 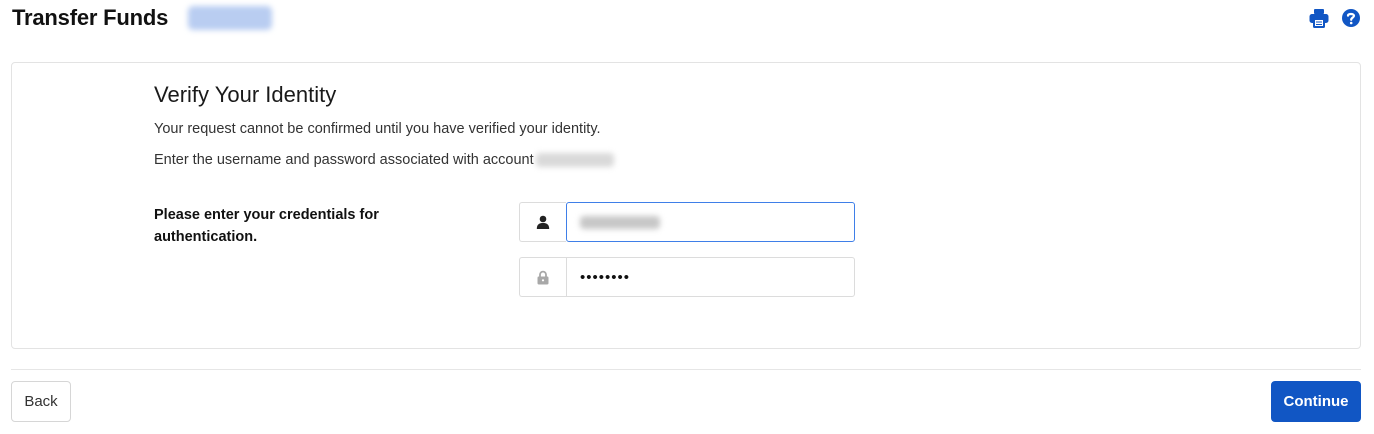 What do you see at coordinates (686, 369) in the screenshot?
I see `footer-divider` at bounding box center [686, 369].